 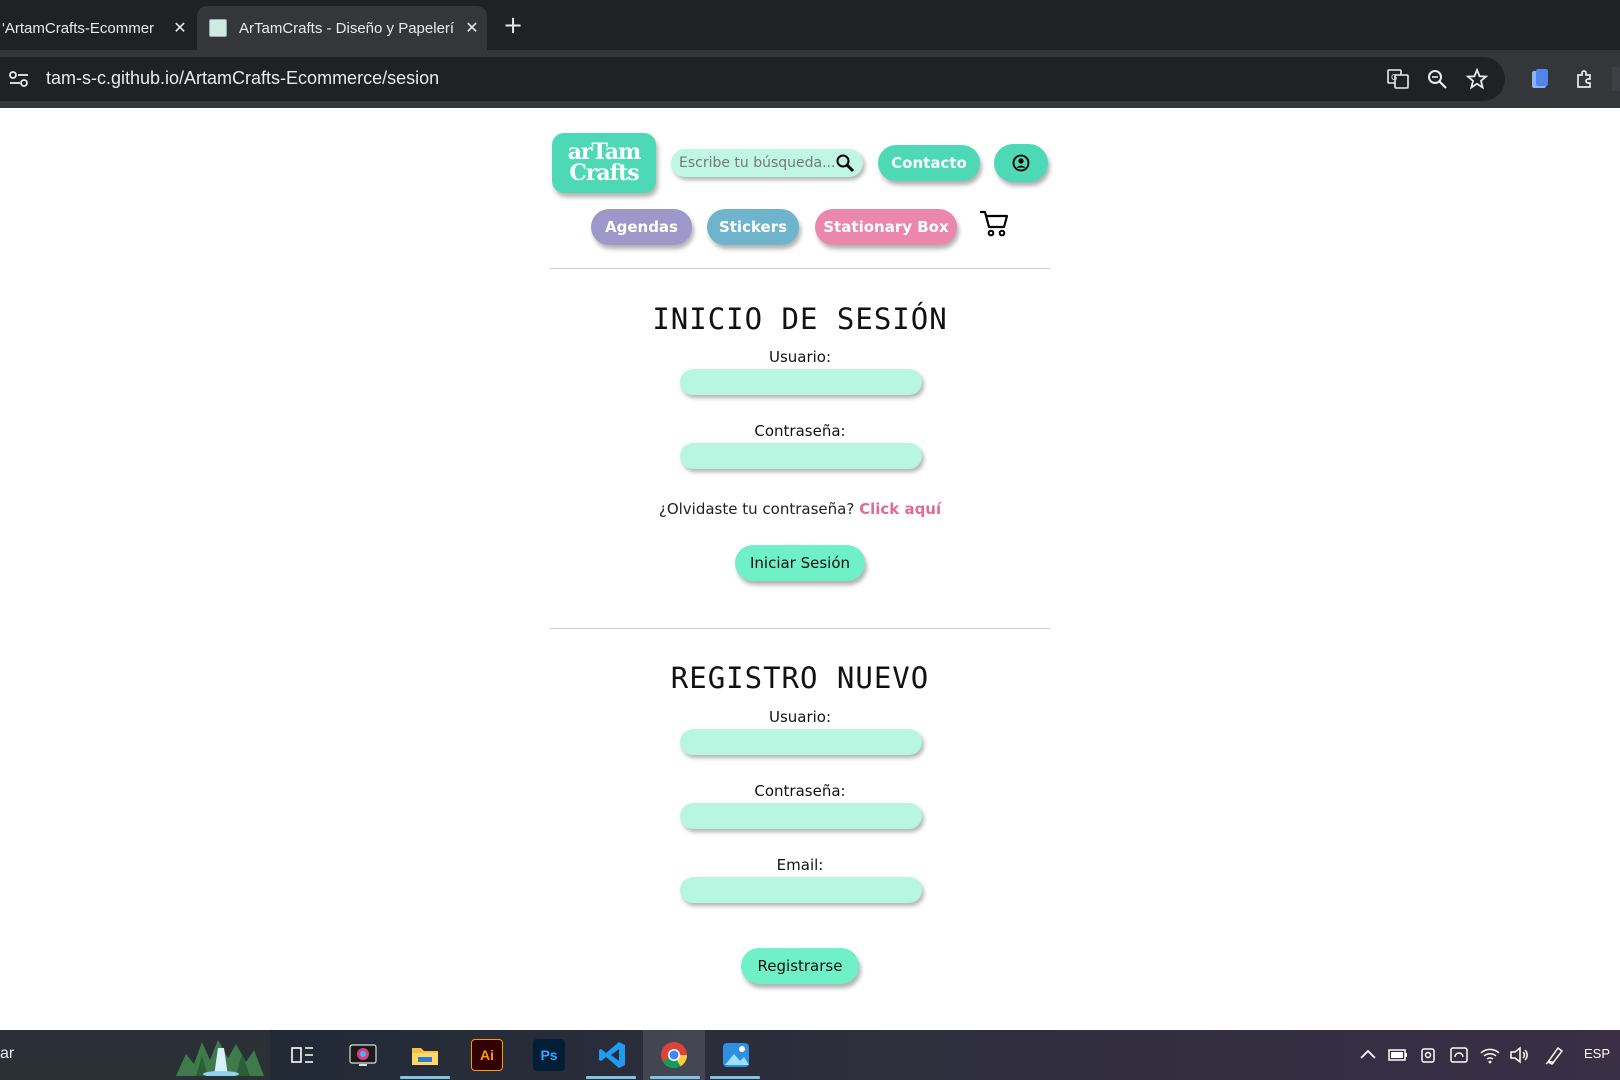 What do you see at coordinates (1429, 1055) in the screenshot?
I see `camera-icon` at bounding box center [1429, 1055].